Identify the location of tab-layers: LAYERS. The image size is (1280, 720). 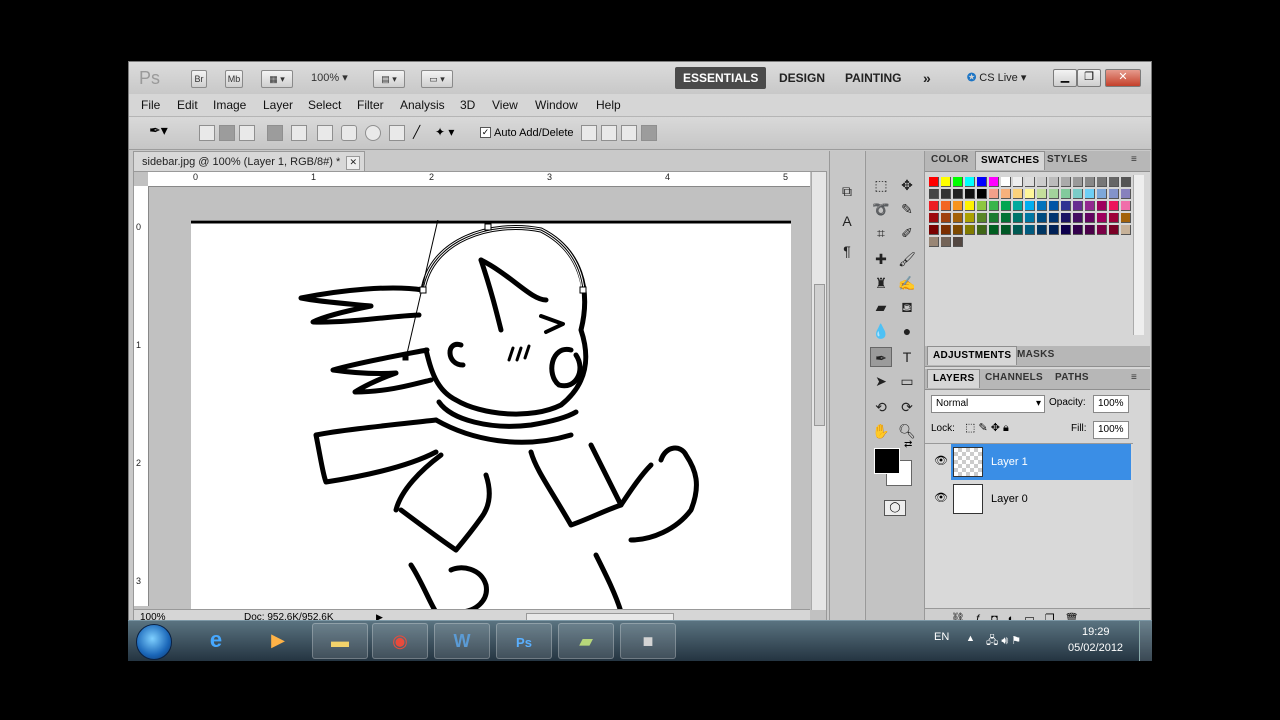
(954, 378).